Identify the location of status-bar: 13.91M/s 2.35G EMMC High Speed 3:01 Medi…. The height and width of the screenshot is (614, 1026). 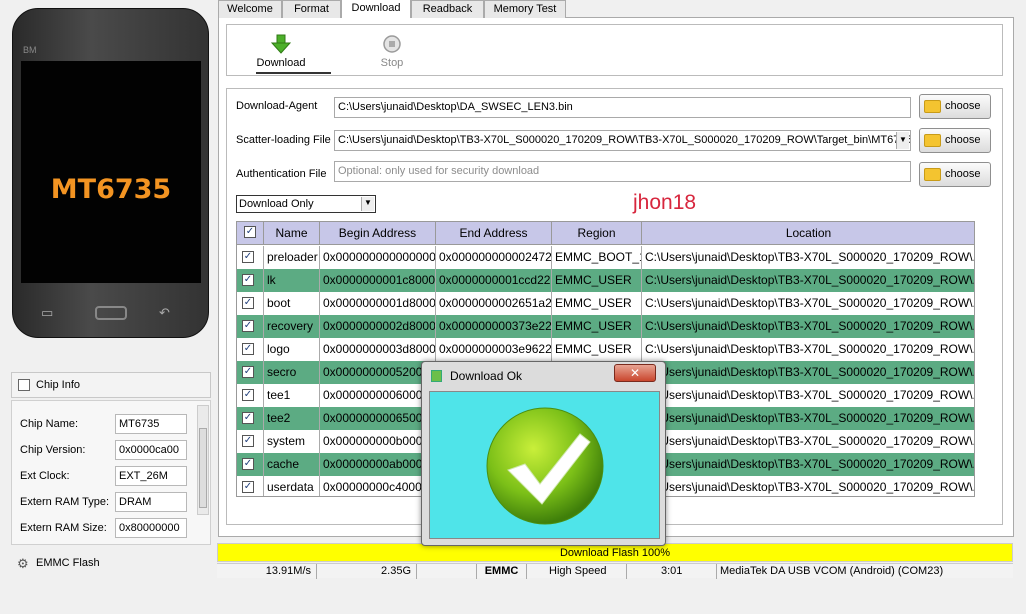
(615, 571).